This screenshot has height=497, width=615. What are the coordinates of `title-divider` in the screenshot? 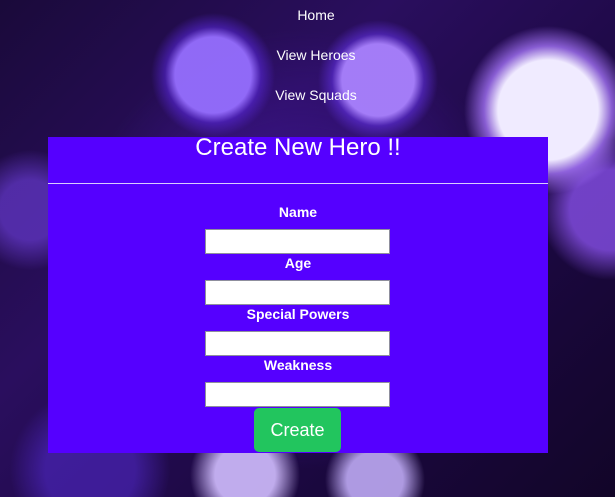 It's located at (298, 183).